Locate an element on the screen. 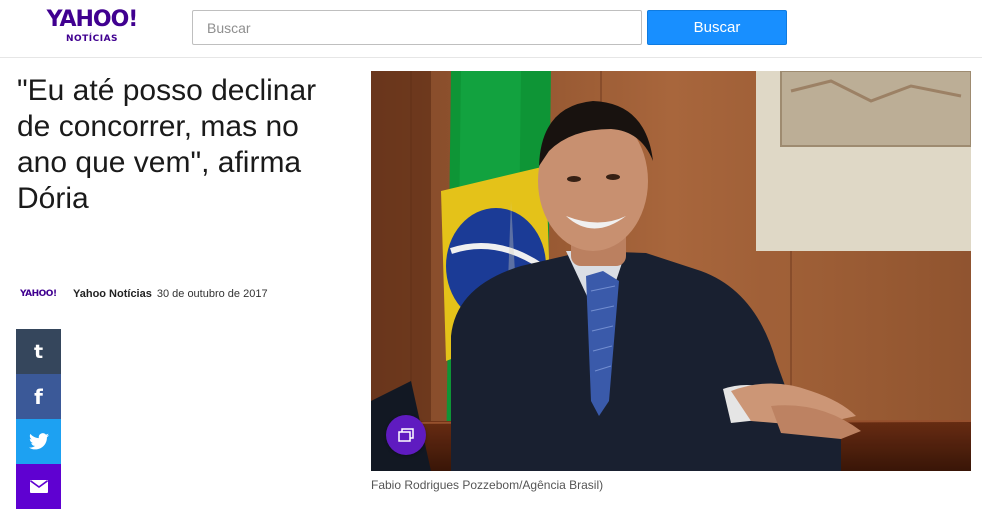 This screenshot has width=982, height=509. yahoo-noticias-logo: YAHOO! NOTÍCIAS is located at coordinates (92, 26).